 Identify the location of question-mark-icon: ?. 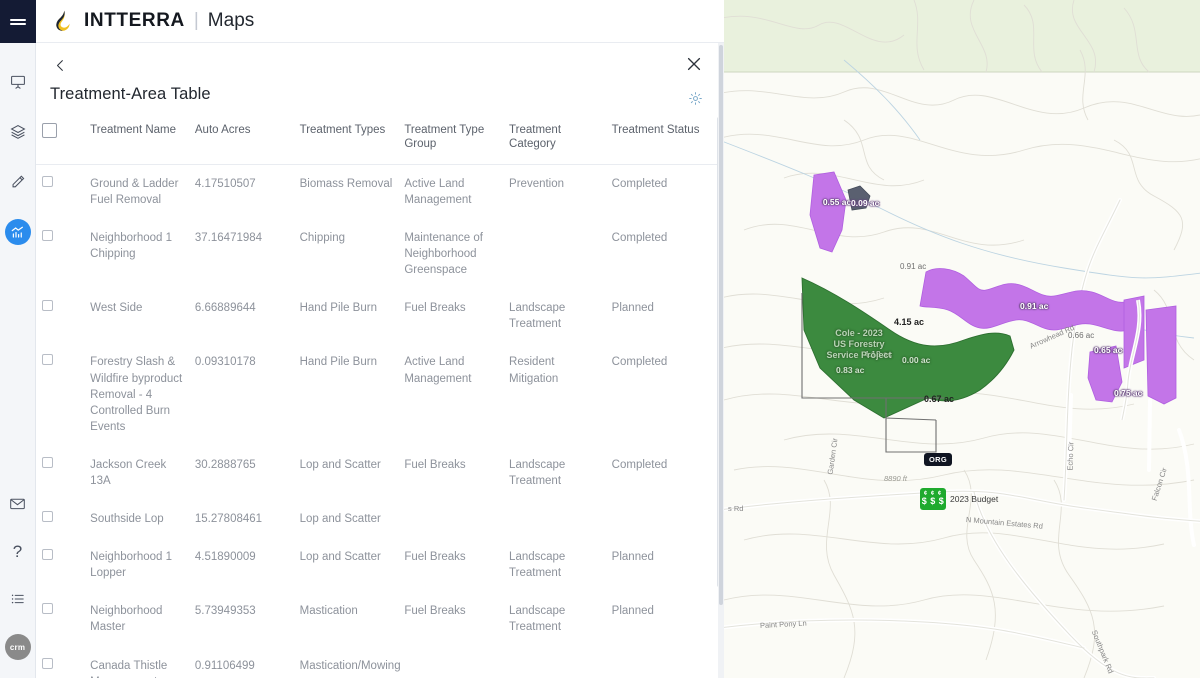
(18, 551).